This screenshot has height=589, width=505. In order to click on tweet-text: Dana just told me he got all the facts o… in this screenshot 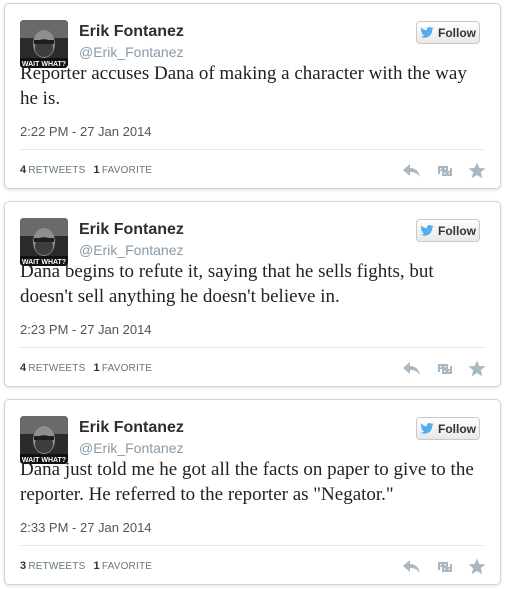, I will do `click(247, 482)`.